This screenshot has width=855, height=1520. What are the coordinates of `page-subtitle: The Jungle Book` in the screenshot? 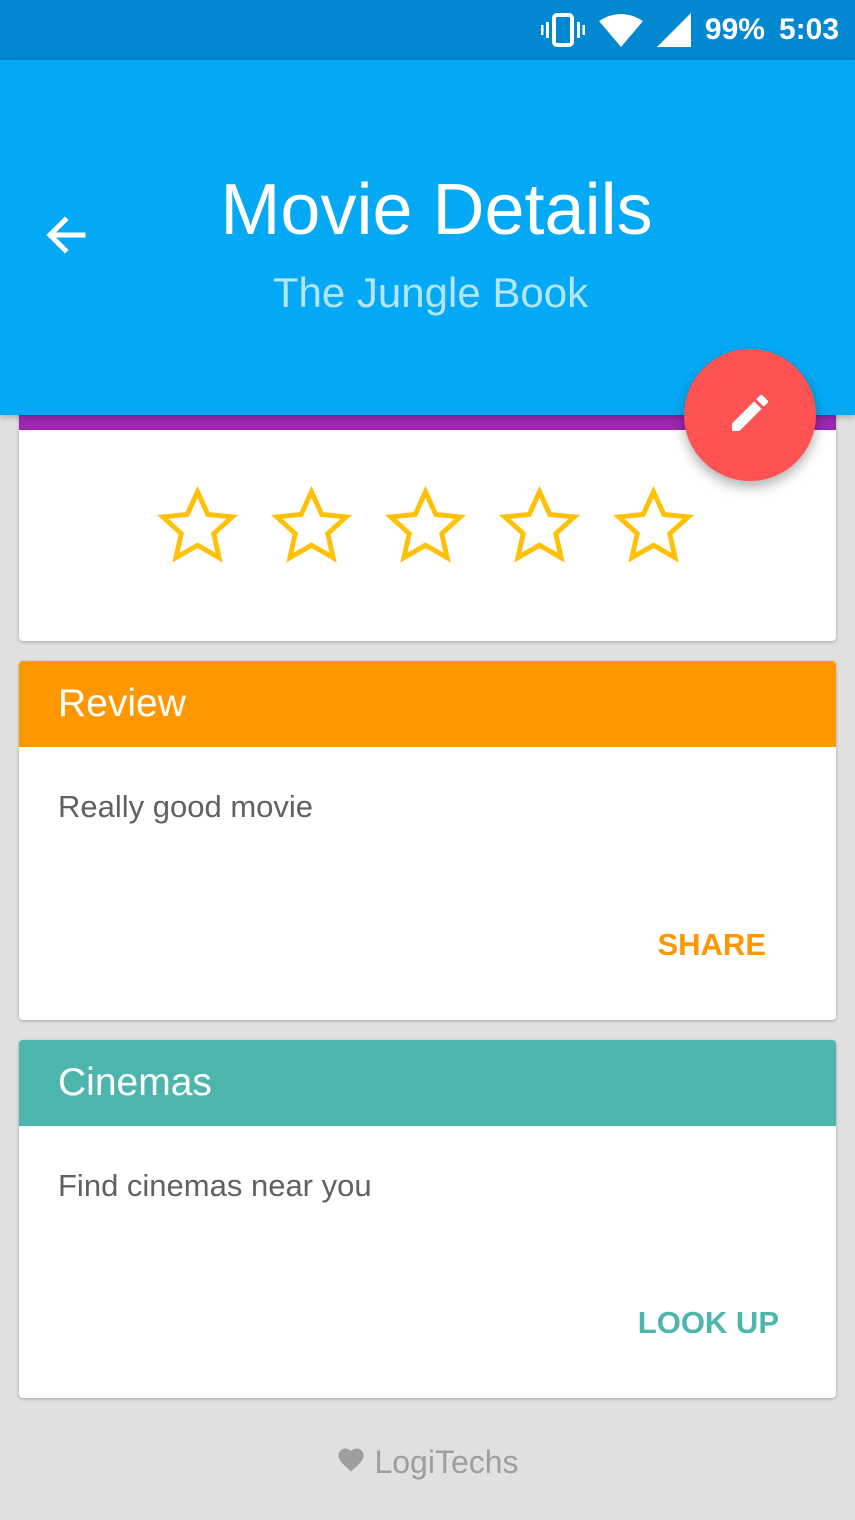 It's located at (430, 292).